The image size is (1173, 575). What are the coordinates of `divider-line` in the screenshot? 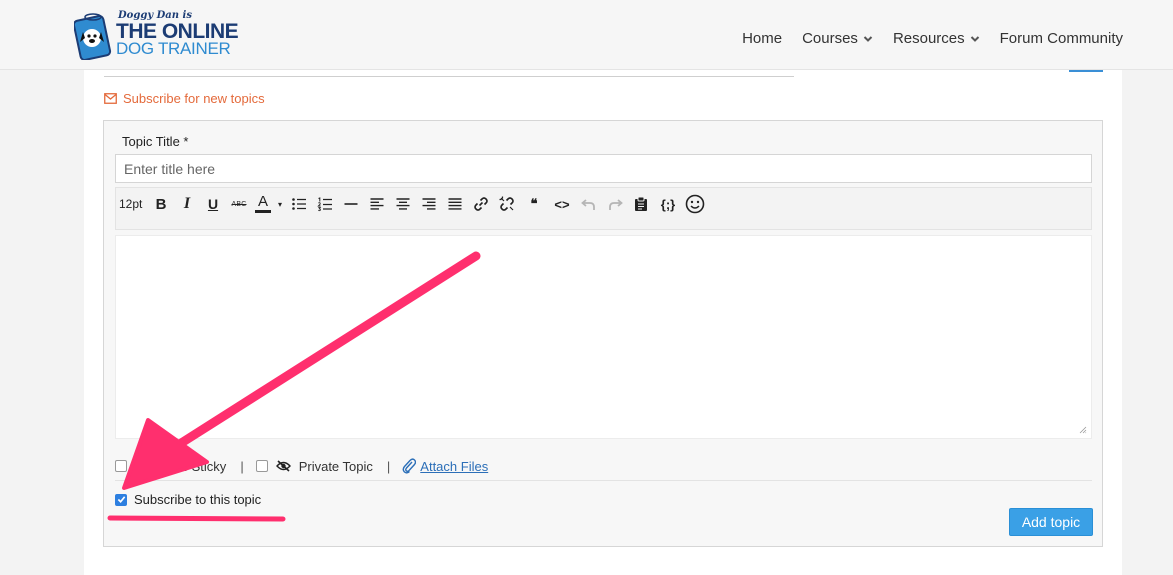 It's located at (449, 76).